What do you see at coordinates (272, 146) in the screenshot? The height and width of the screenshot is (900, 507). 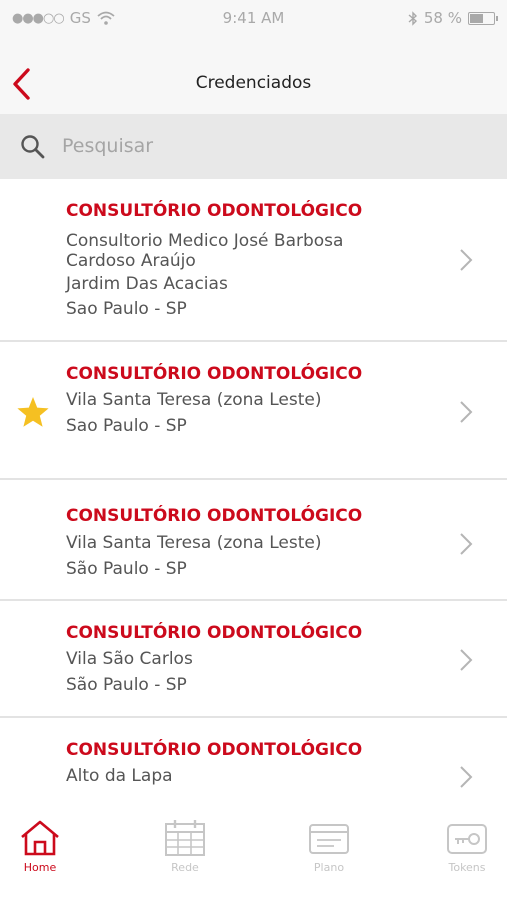 I see `search-input` at bounding box center [272, 146].